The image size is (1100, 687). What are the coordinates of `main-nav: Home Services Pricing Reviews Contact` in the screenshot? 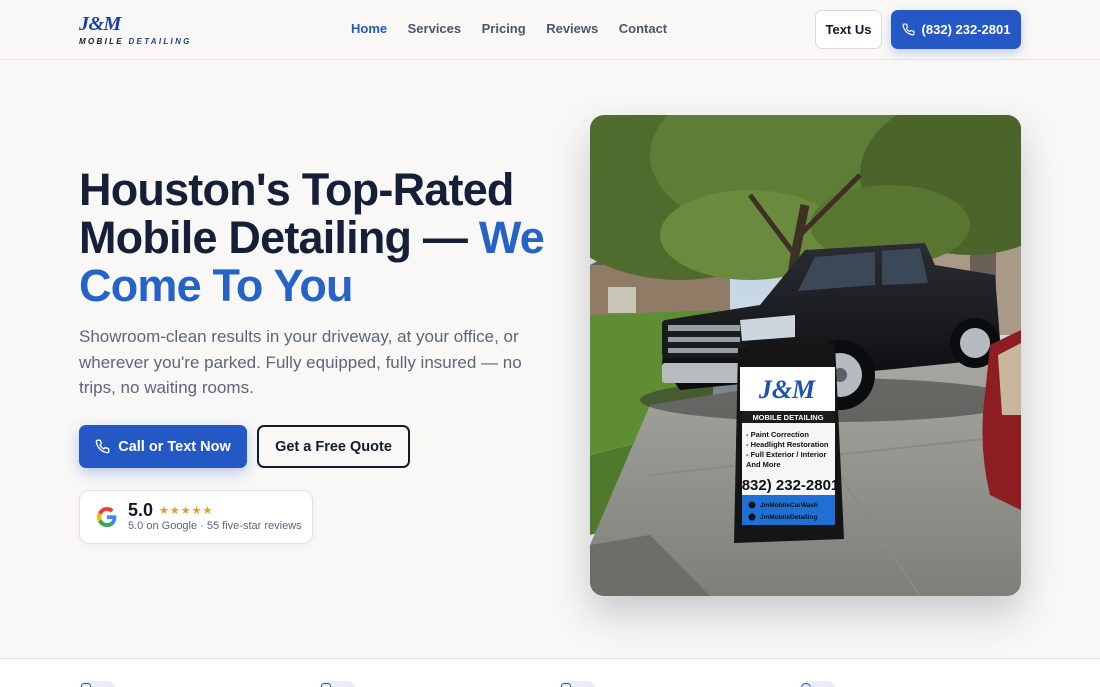 It's located at (519, 29).